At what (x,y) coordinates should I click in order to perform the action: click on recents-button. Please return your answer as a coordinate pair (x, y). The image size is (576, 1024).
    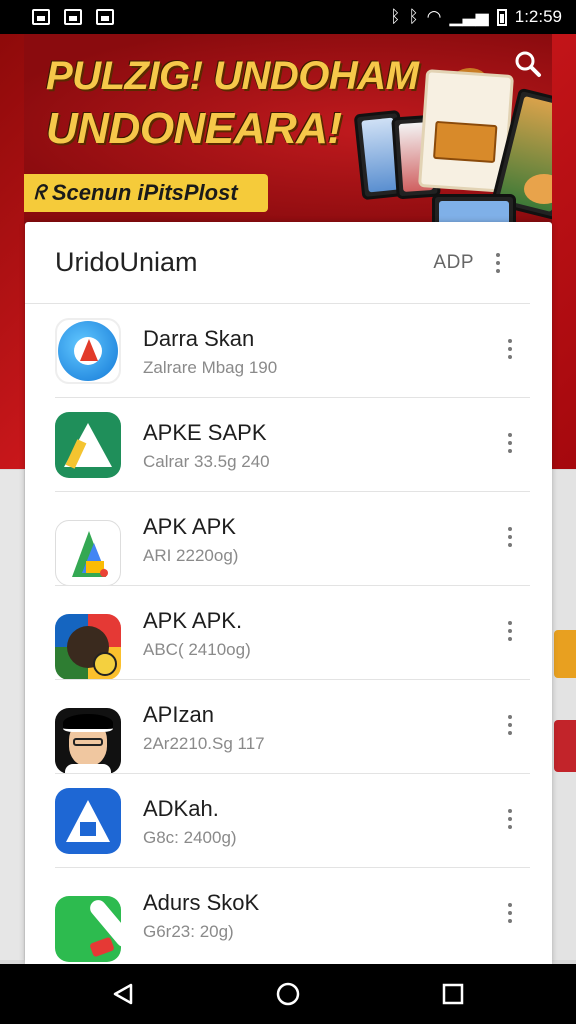
    Looking at the image, I should click on (453, 994).